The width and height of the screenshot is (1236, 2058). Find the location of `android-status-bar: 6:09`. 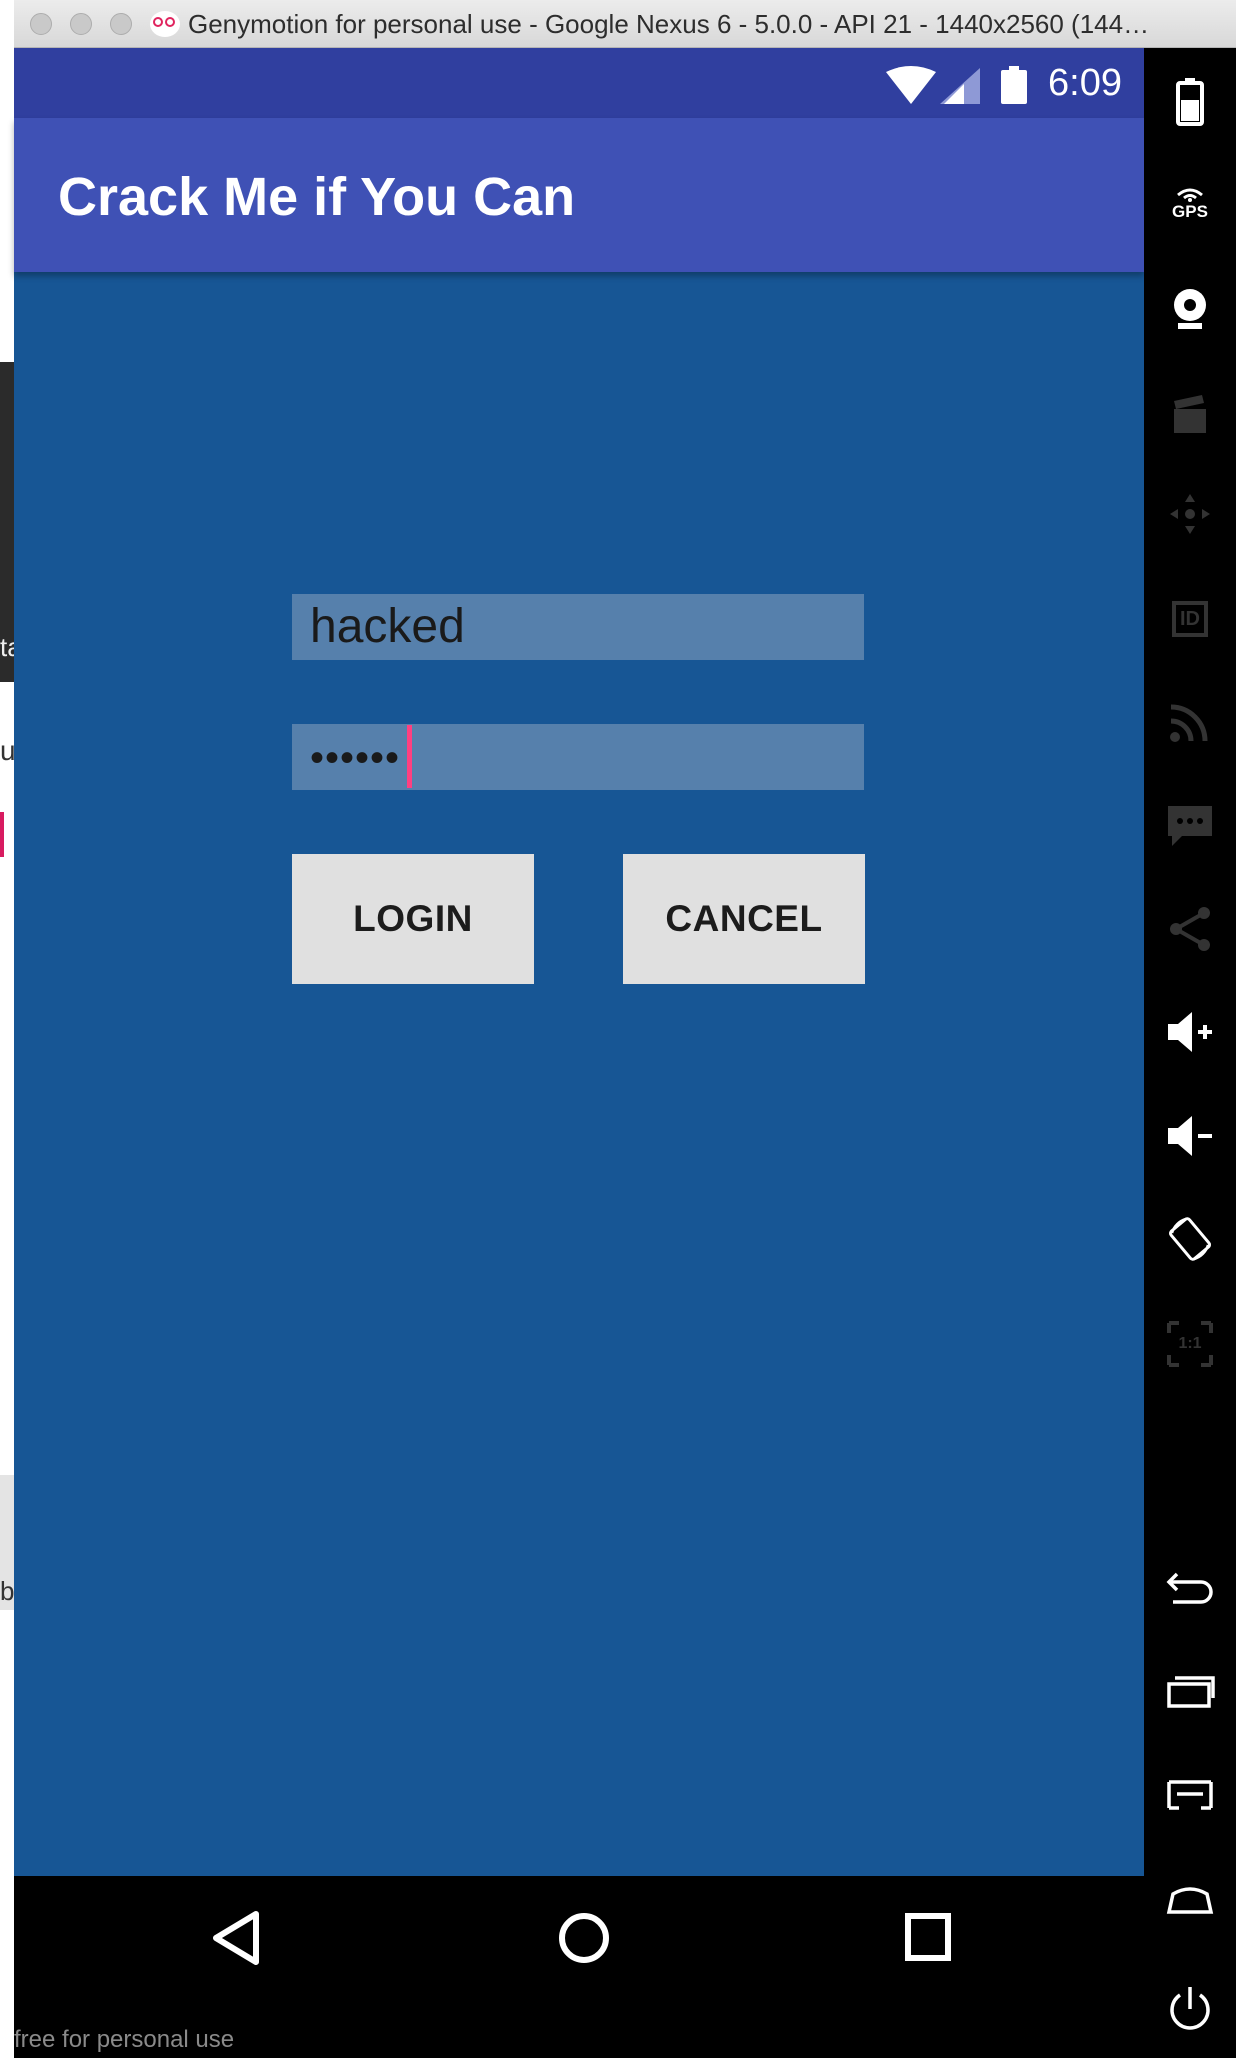

android-status-bar: 6:09 is located at coordinates (579, 83).